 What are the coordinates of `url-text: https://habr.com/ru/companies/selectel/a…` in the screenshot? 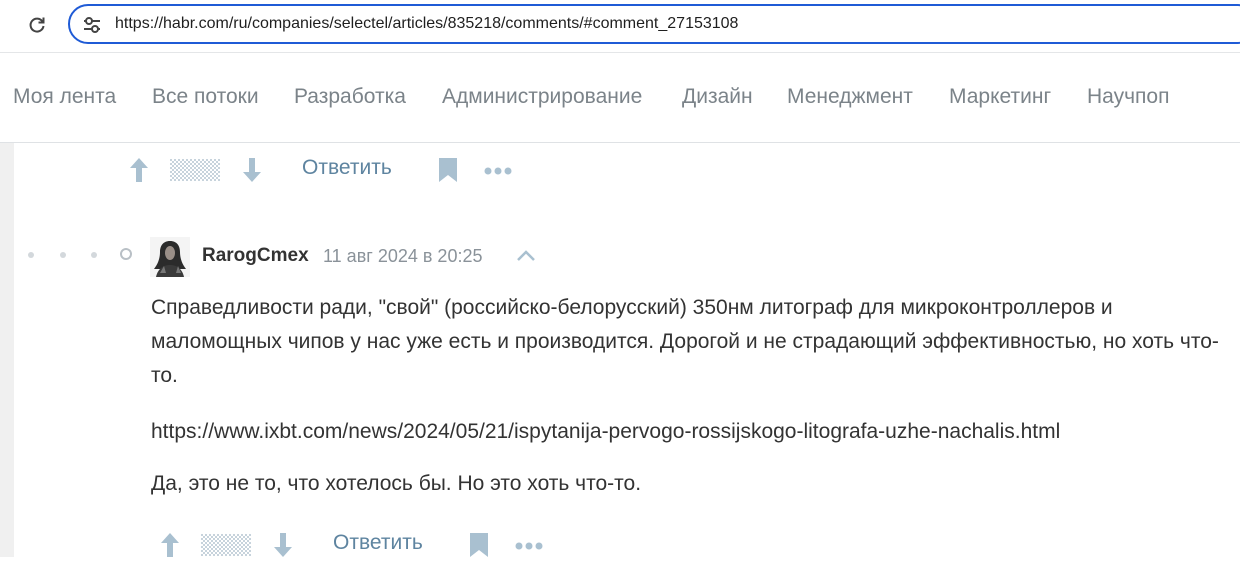 It's located at (426, 24).